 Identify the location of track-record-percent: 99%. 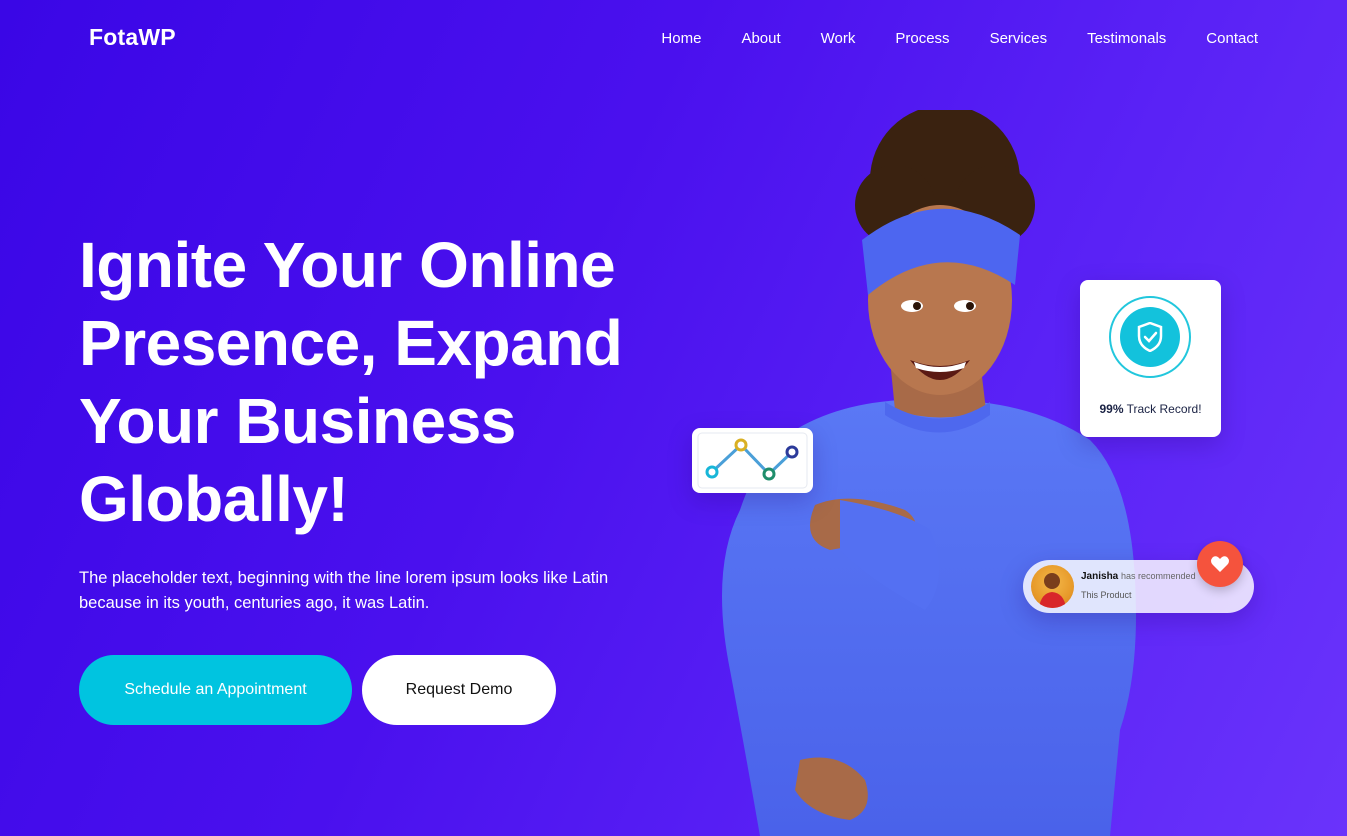
(1111, 409).